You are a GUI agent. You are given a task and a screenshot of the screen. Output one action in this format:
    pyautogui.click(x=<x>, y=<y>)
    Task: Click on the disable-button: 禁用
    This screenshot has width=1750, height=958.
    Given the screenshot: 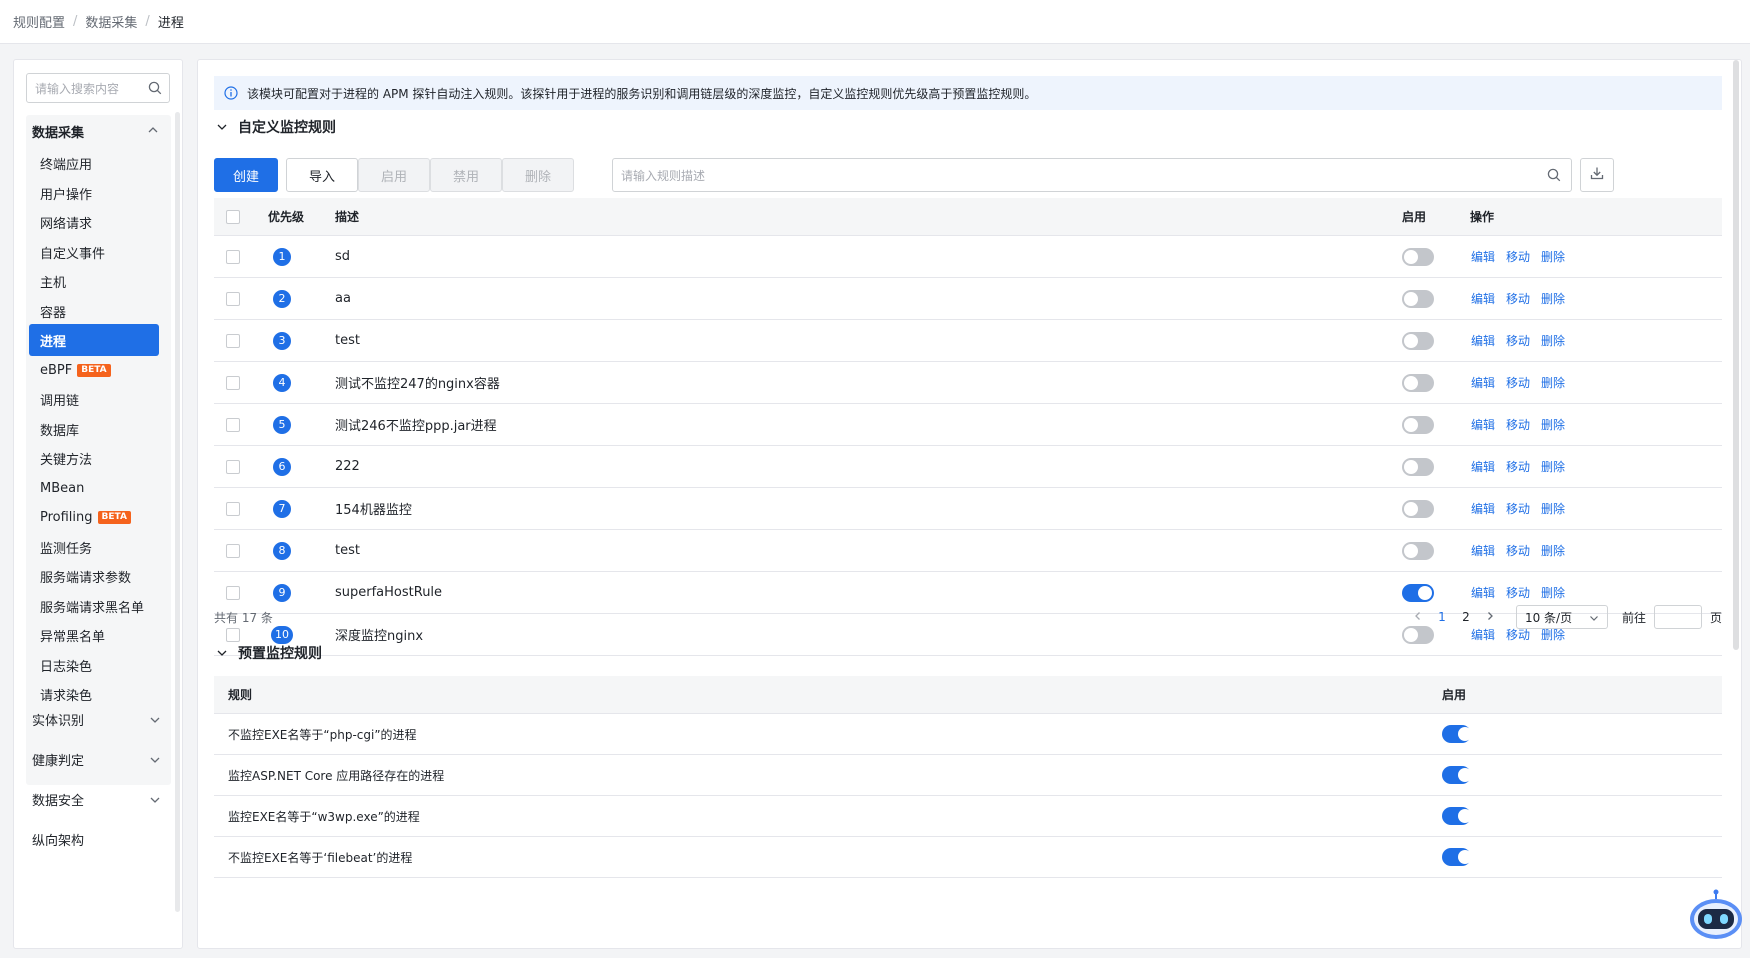 What is the action you would take?
    pyautogui.click(x=466, y=175)
    